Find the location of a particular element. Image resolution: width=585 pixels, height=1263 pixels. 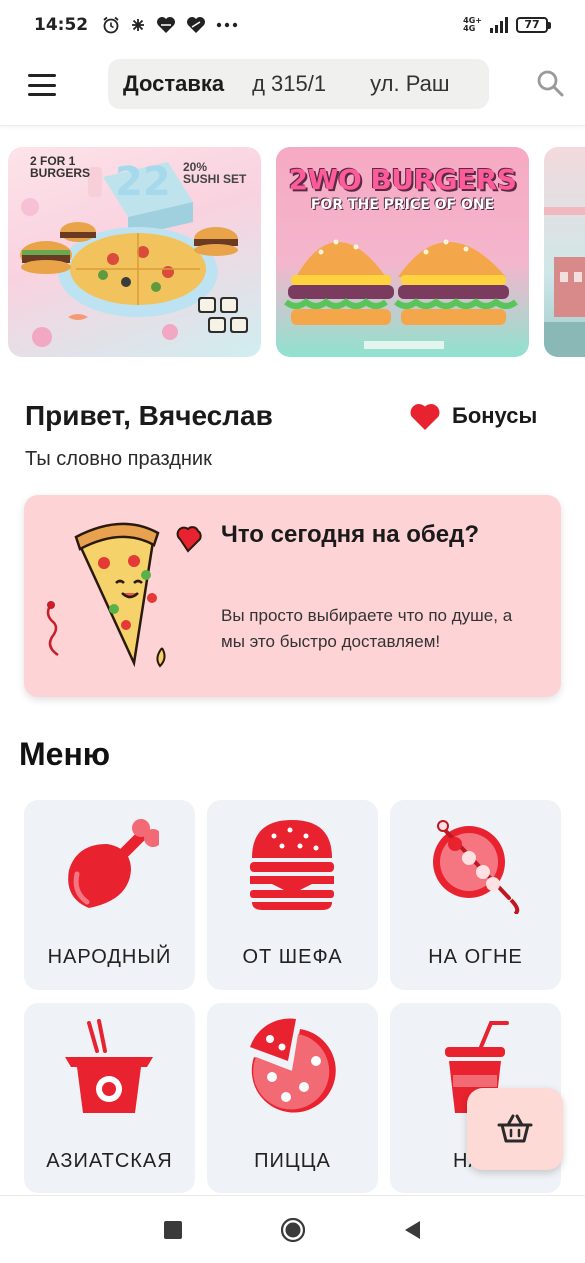

bug-icon is located at coordinates (138, 25).